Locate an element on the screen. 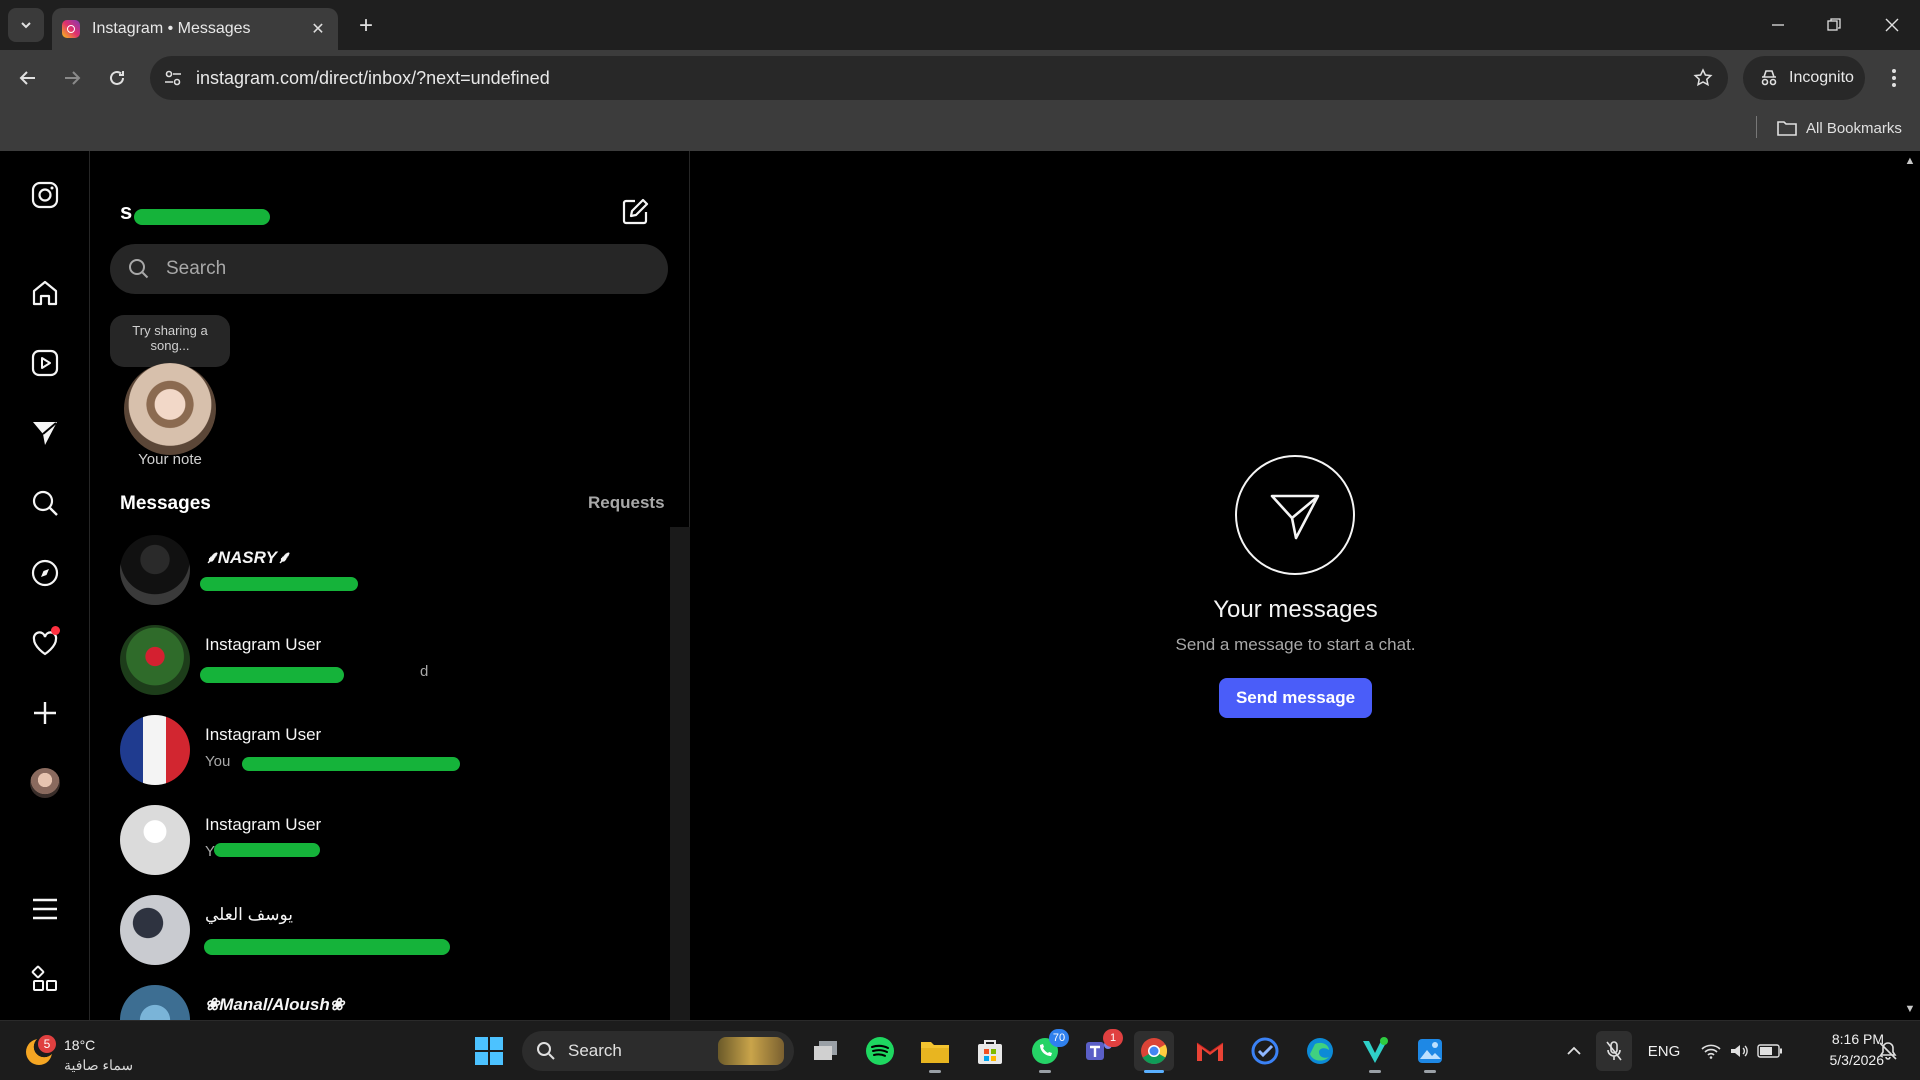 The height and width of the screenshot is (1080, 1920). tab-search-button is located at coordinates (26, 25).